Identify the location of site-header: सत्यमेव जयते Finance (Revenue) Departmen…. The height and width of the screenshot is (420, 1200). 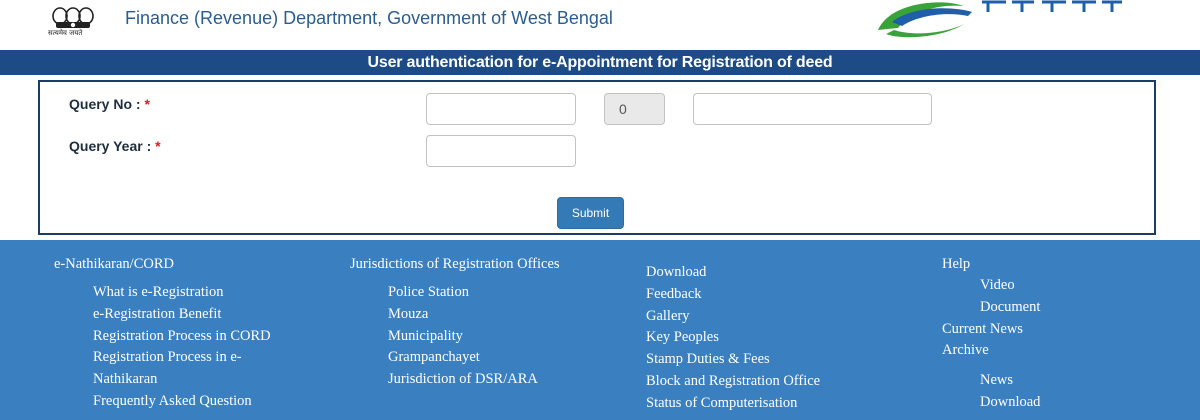
(600, 25).